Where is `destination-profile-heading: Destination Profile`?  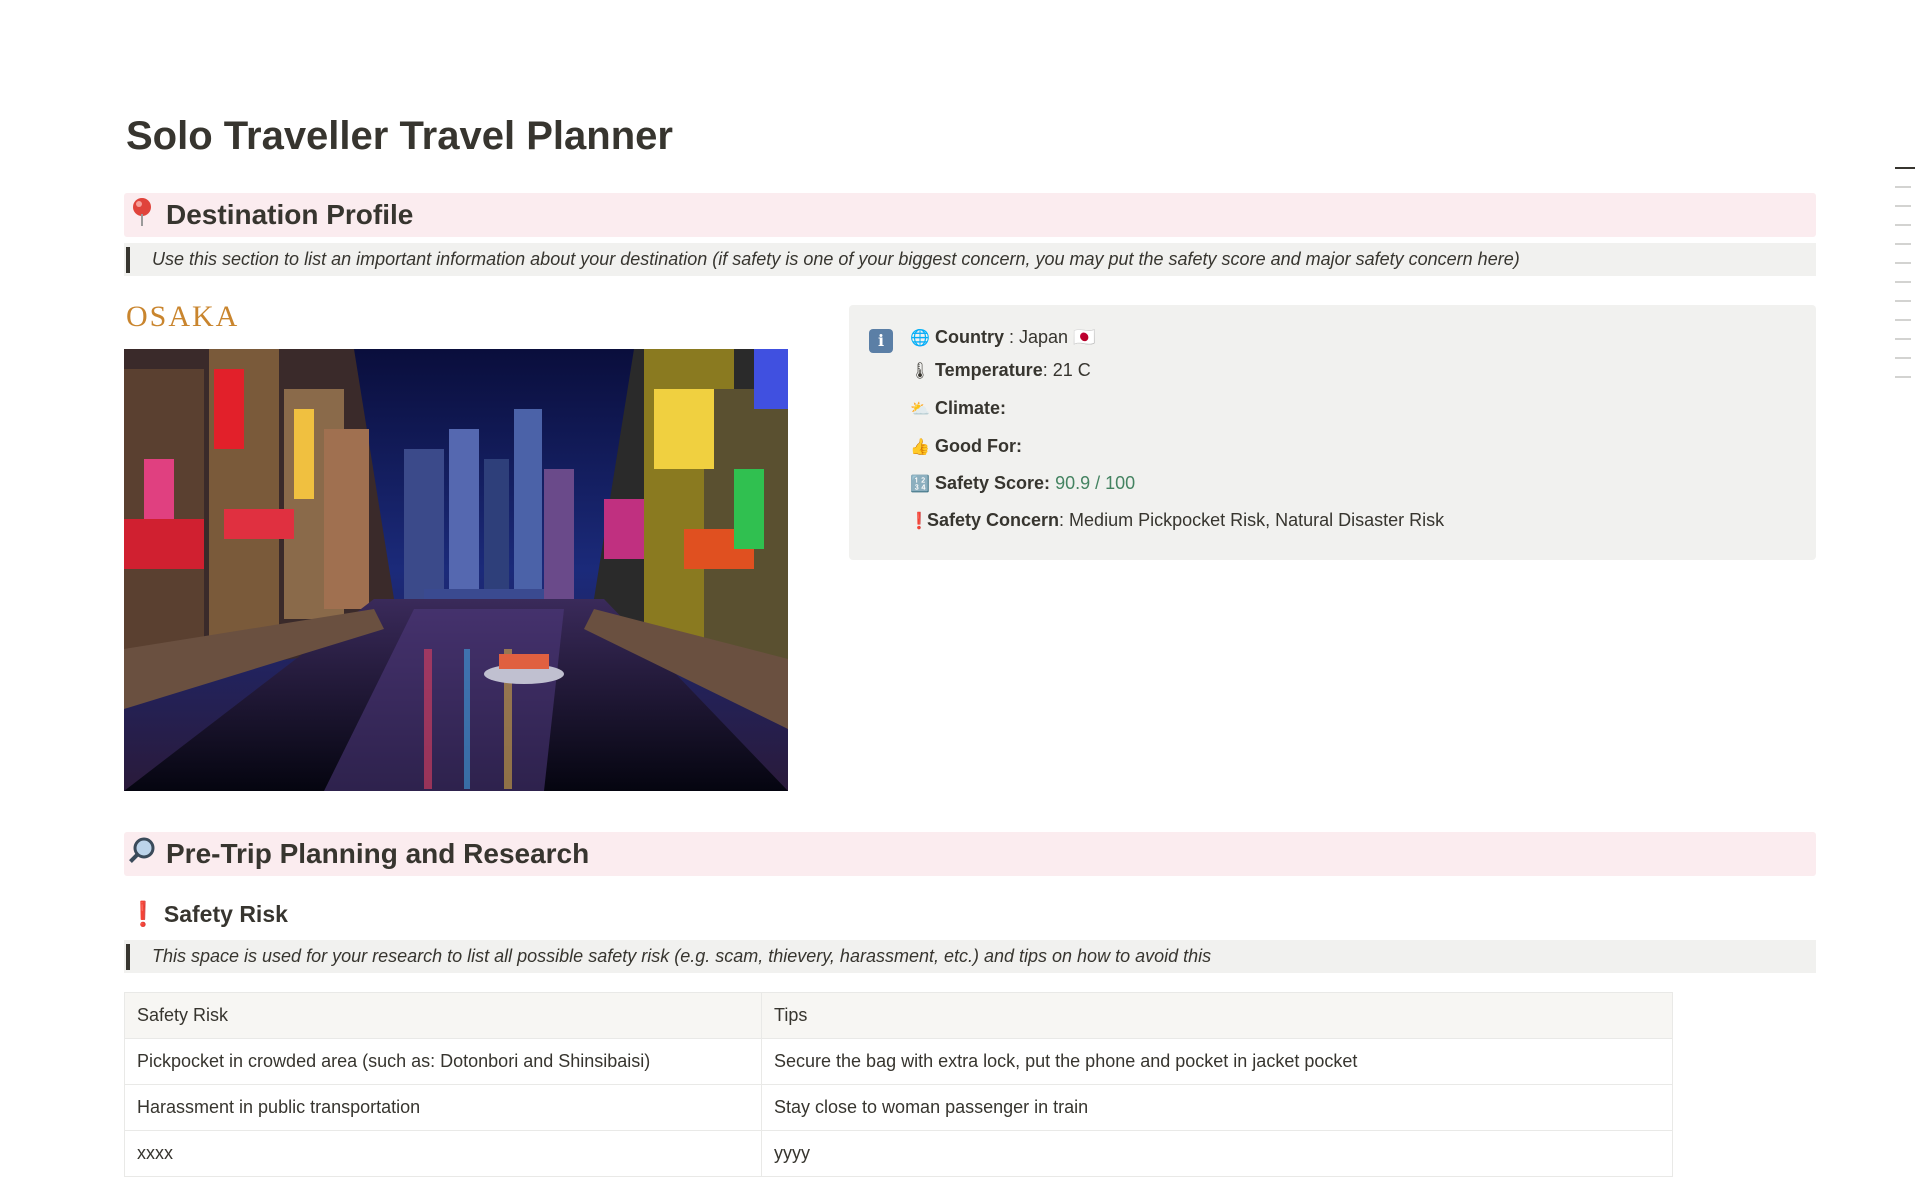
destination-profile-heading: Destination Profile is located at coordinates (970, 215).